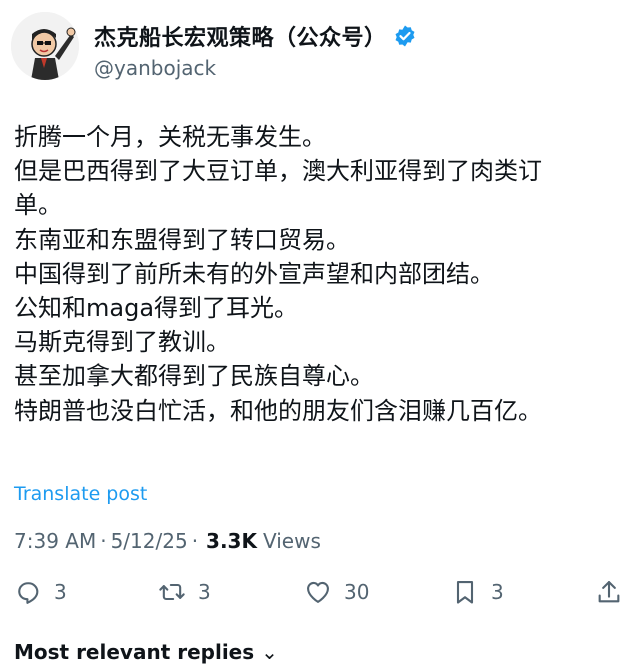 The image size is (640, 664). Describe the element at coordinates (477, 592) in the screenshot. I see `bookmark-button: 3` at that location.